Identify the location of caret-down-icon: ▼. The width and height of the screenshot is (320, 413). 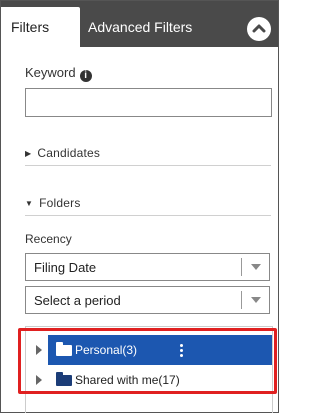
(29, 203).